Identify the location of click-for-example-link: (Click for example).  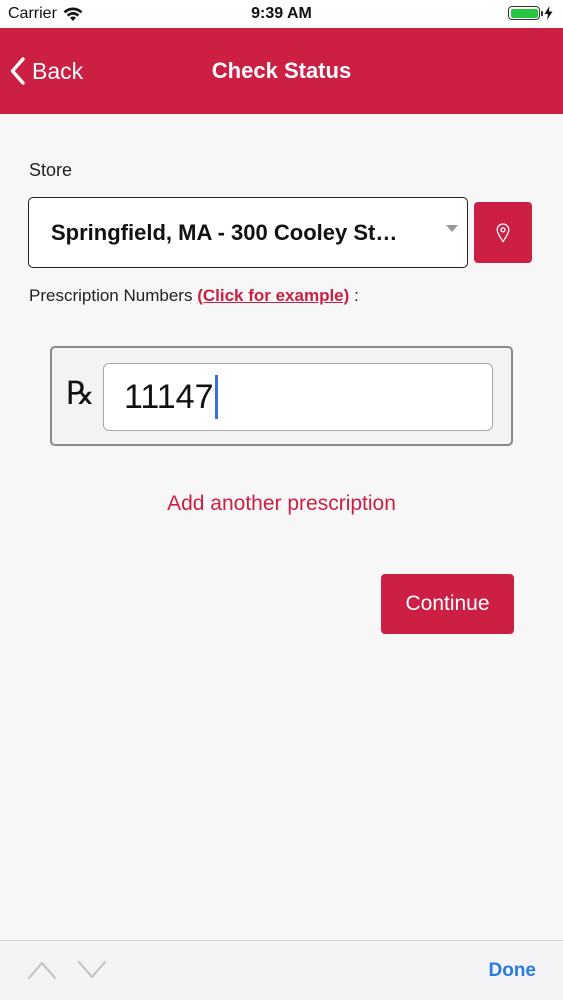
(273, 295).